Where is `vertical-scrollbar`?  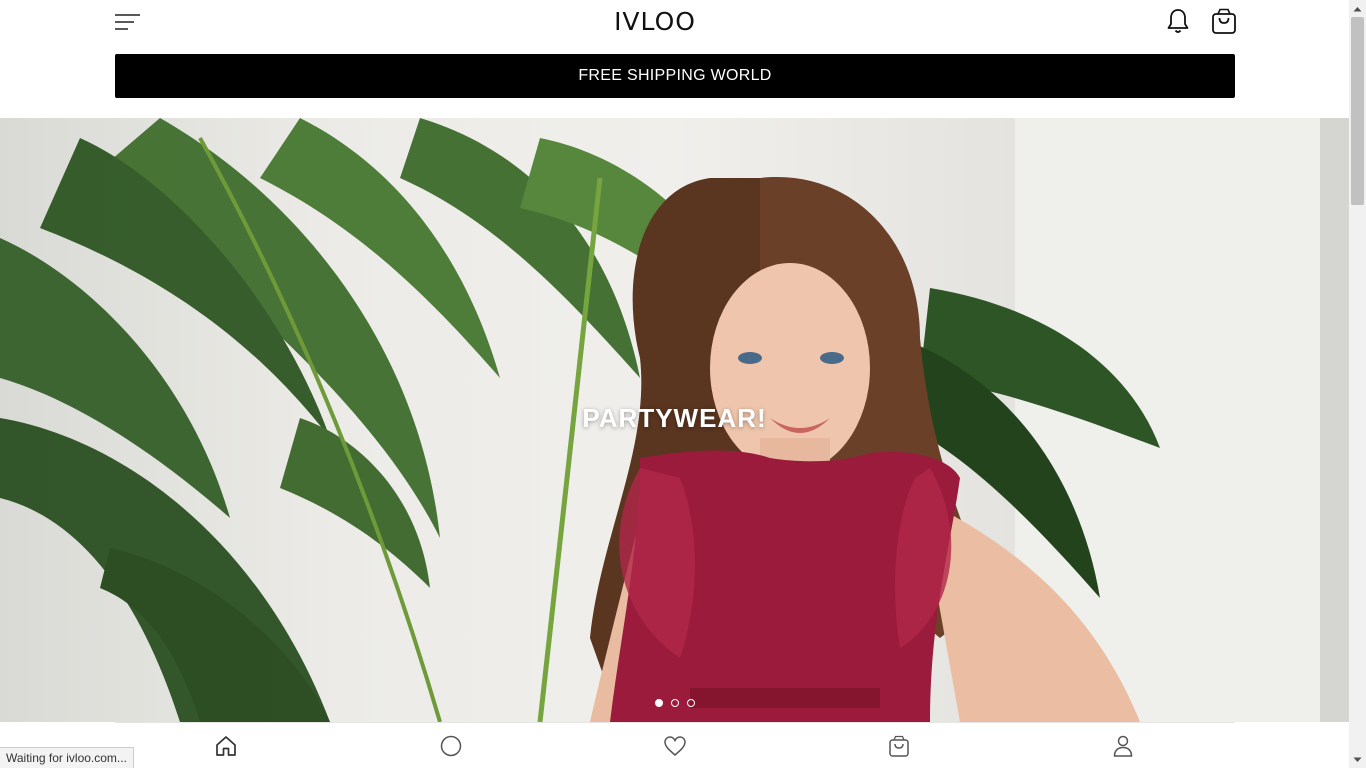 vertical-scrollbar is located at coordinates (1357, 384).